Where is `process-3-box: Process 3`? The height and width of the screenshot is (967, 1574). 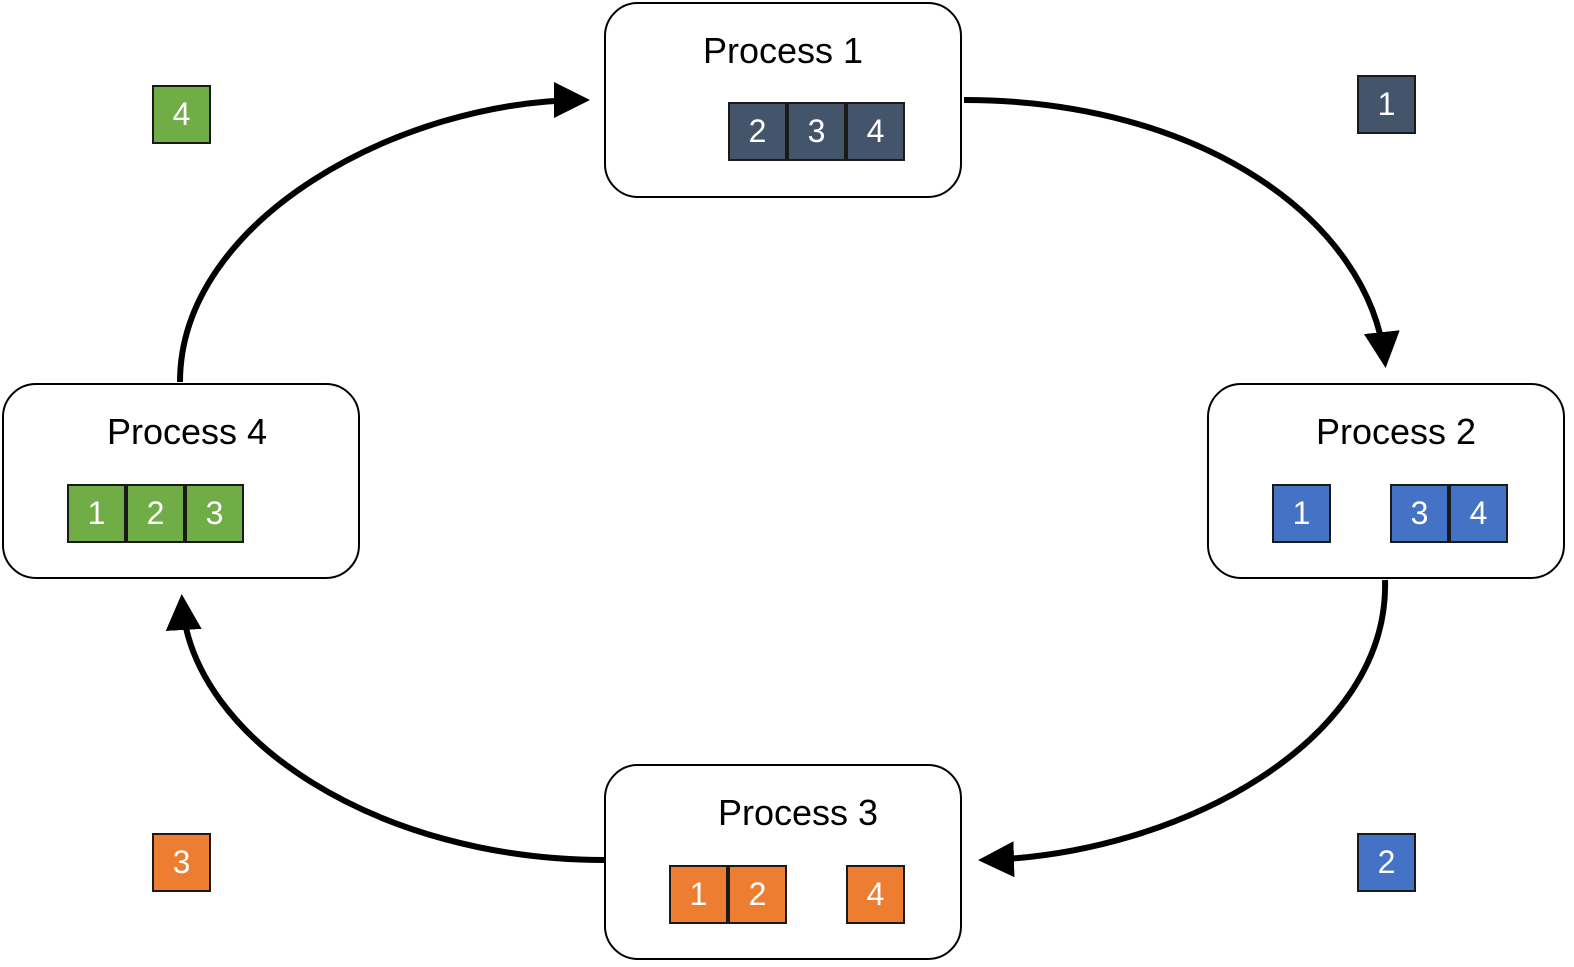
process-3-box: Process 3 is located at coordinates (783, 862).